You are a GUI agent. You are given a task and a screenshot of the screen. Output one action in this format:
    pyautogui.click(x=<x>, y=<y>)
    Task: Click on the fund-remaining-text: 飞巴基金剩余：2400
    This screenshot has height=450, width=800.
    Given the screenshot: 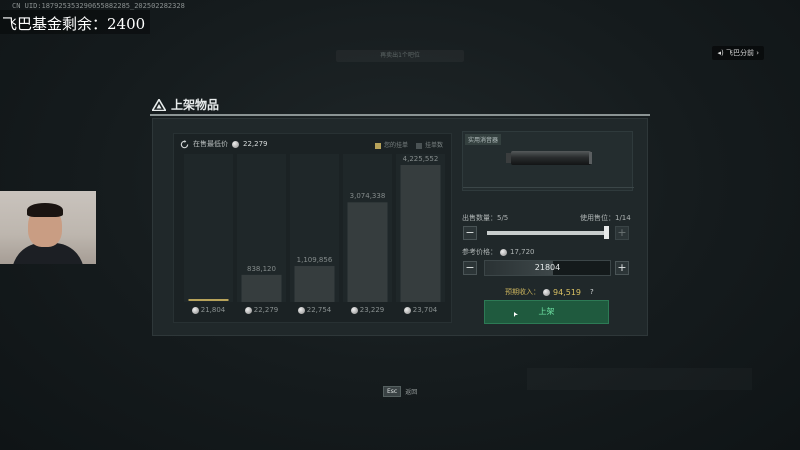 What is the action you would take?
    pyautogui.click(x=74, y=24)
    